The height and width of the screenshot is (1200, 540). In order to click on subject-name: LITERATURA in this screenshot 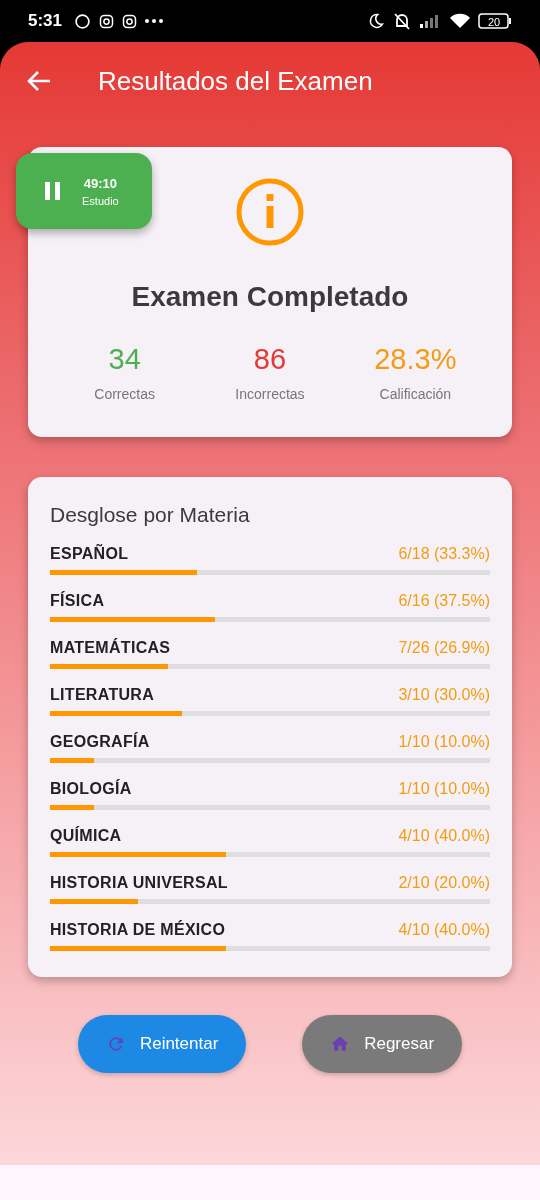, I will do `click(102, 695)`.